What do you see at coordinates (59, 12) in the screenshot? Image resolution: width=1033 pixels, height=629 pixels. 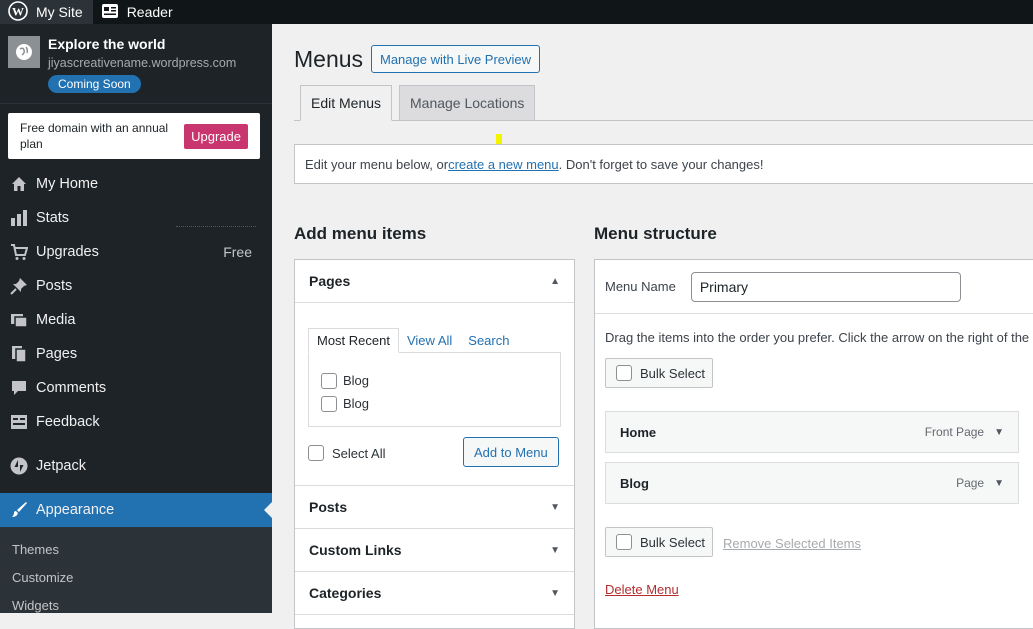 I see `my-site-label: My Site` at bounding box center [59, 12].